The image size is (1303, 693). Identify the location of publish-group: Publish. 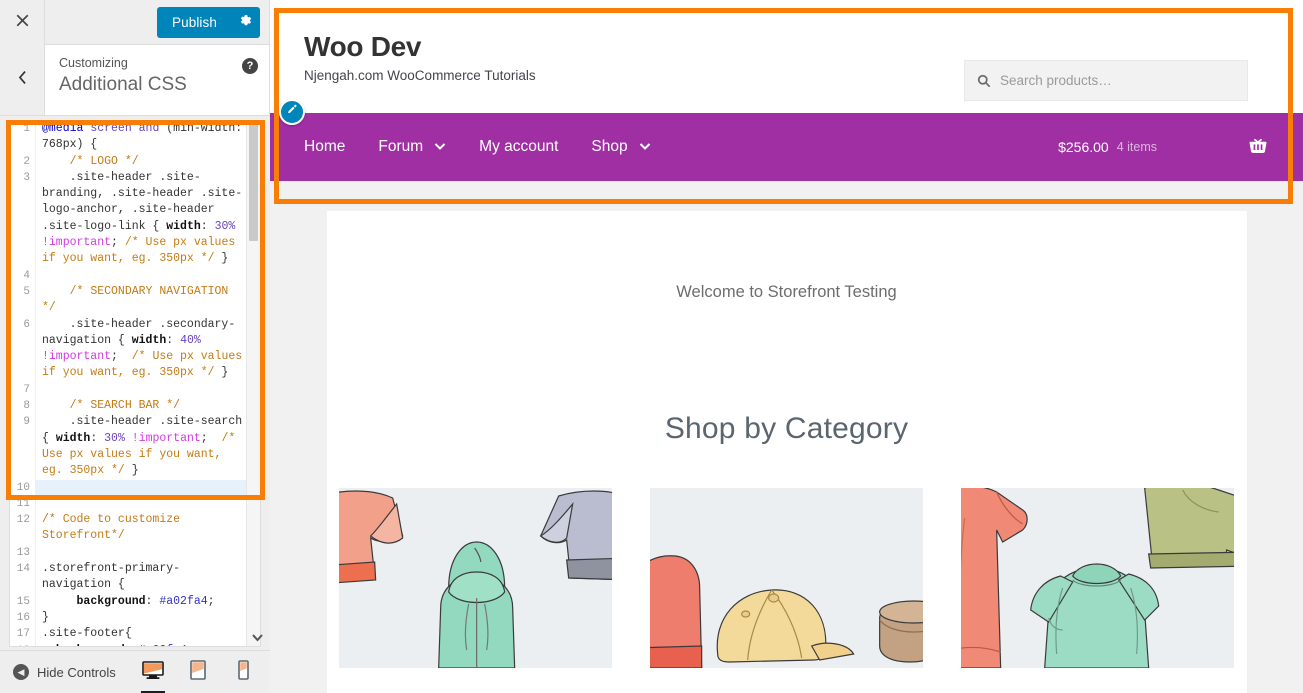
(208, 22).